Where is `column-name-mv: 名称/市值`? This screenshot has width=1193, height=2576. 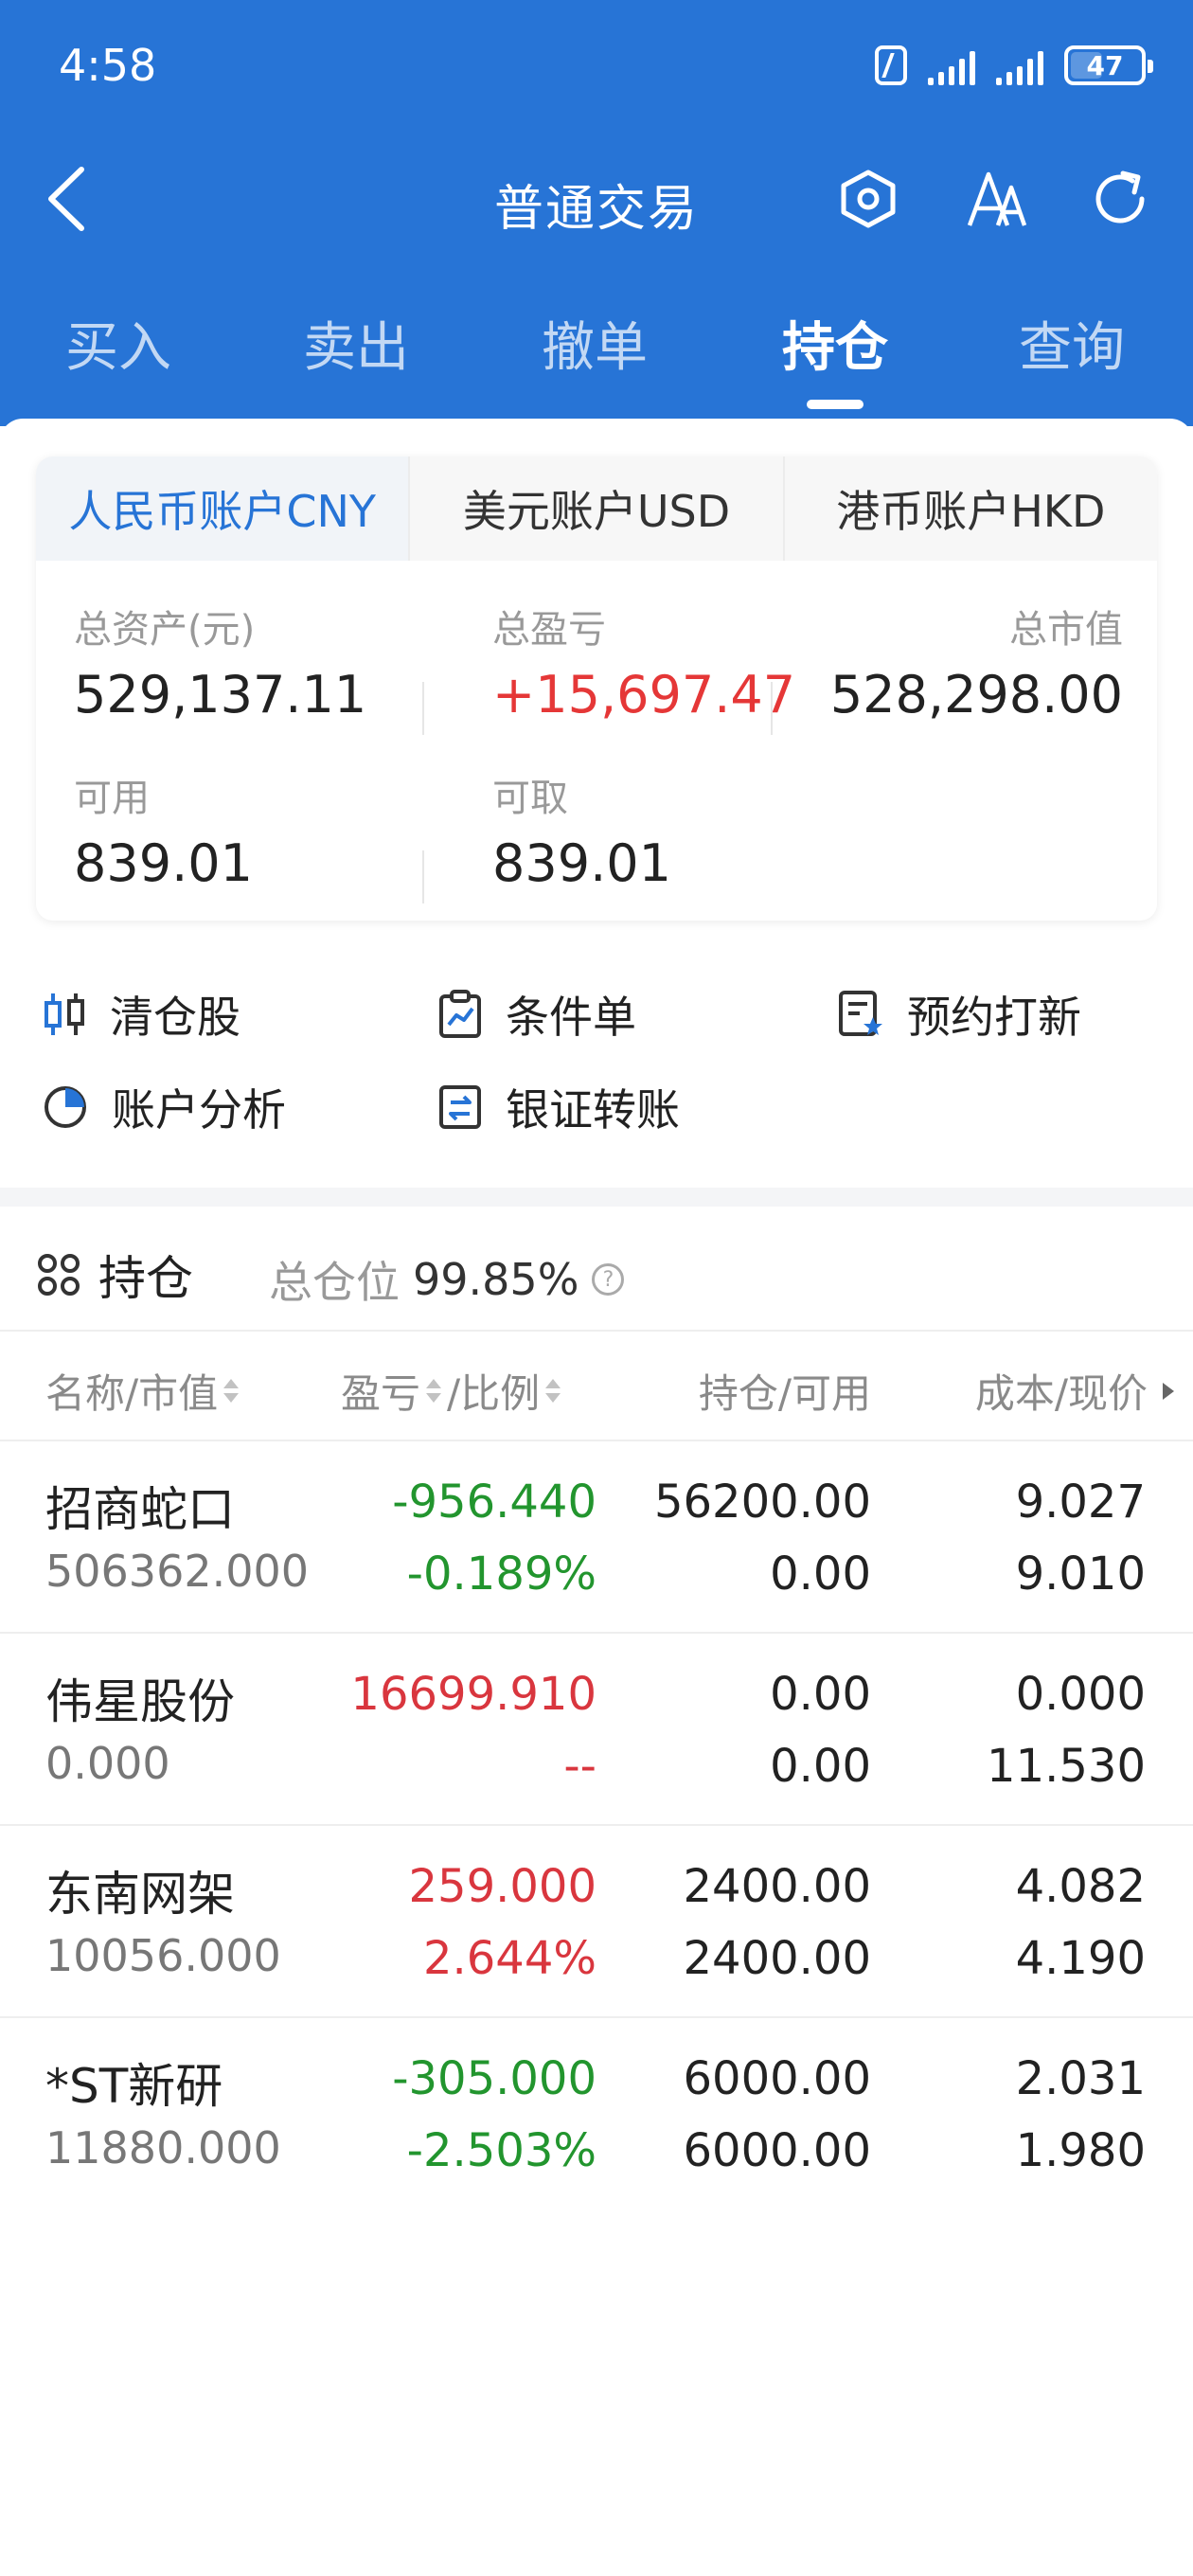 column-name-mv: 名称/市值 is located at coordinates (142, 1391).